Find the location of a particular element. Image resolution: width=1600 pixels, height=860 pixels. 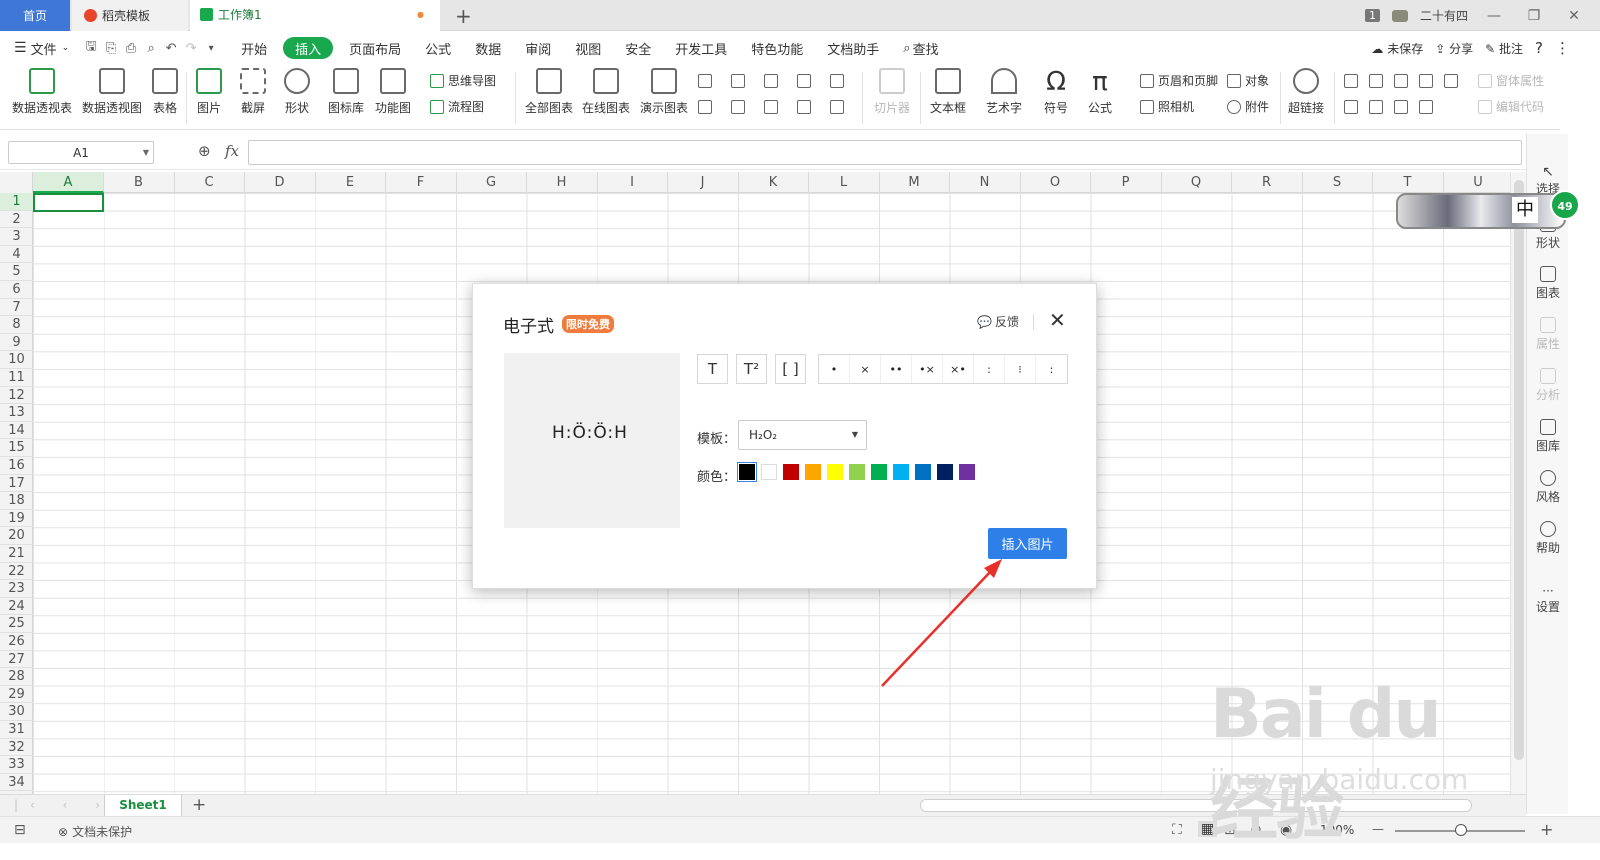

row-header: 27 is located at coordinates (16, 660).